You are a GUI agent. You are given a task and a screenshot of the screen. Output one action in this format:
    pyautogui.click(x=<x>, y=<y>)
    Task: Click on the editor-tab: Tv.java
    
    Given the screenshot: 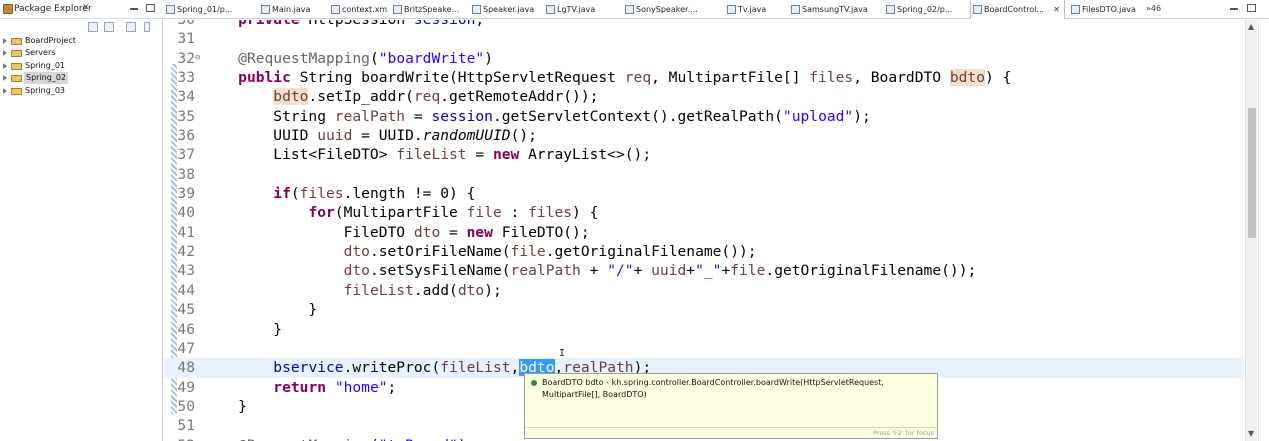 What is the action you would take?
    pyautogui.click(x=755, y=9)
    